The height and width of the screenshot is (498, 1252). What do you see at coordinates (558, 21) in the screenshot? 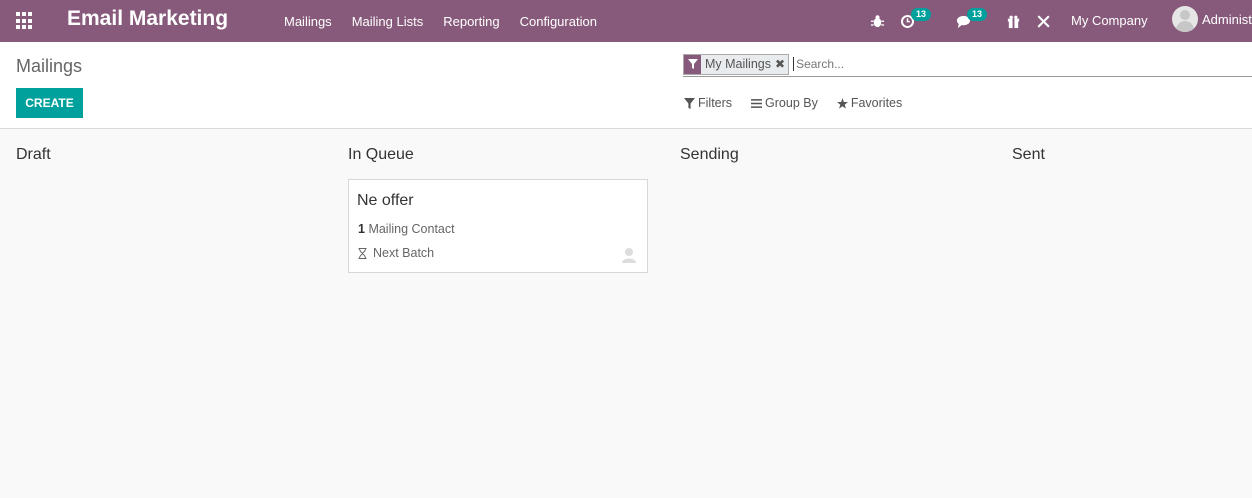
I see `menu-item-configuration: Configuration` at bounding box center [558, 21].